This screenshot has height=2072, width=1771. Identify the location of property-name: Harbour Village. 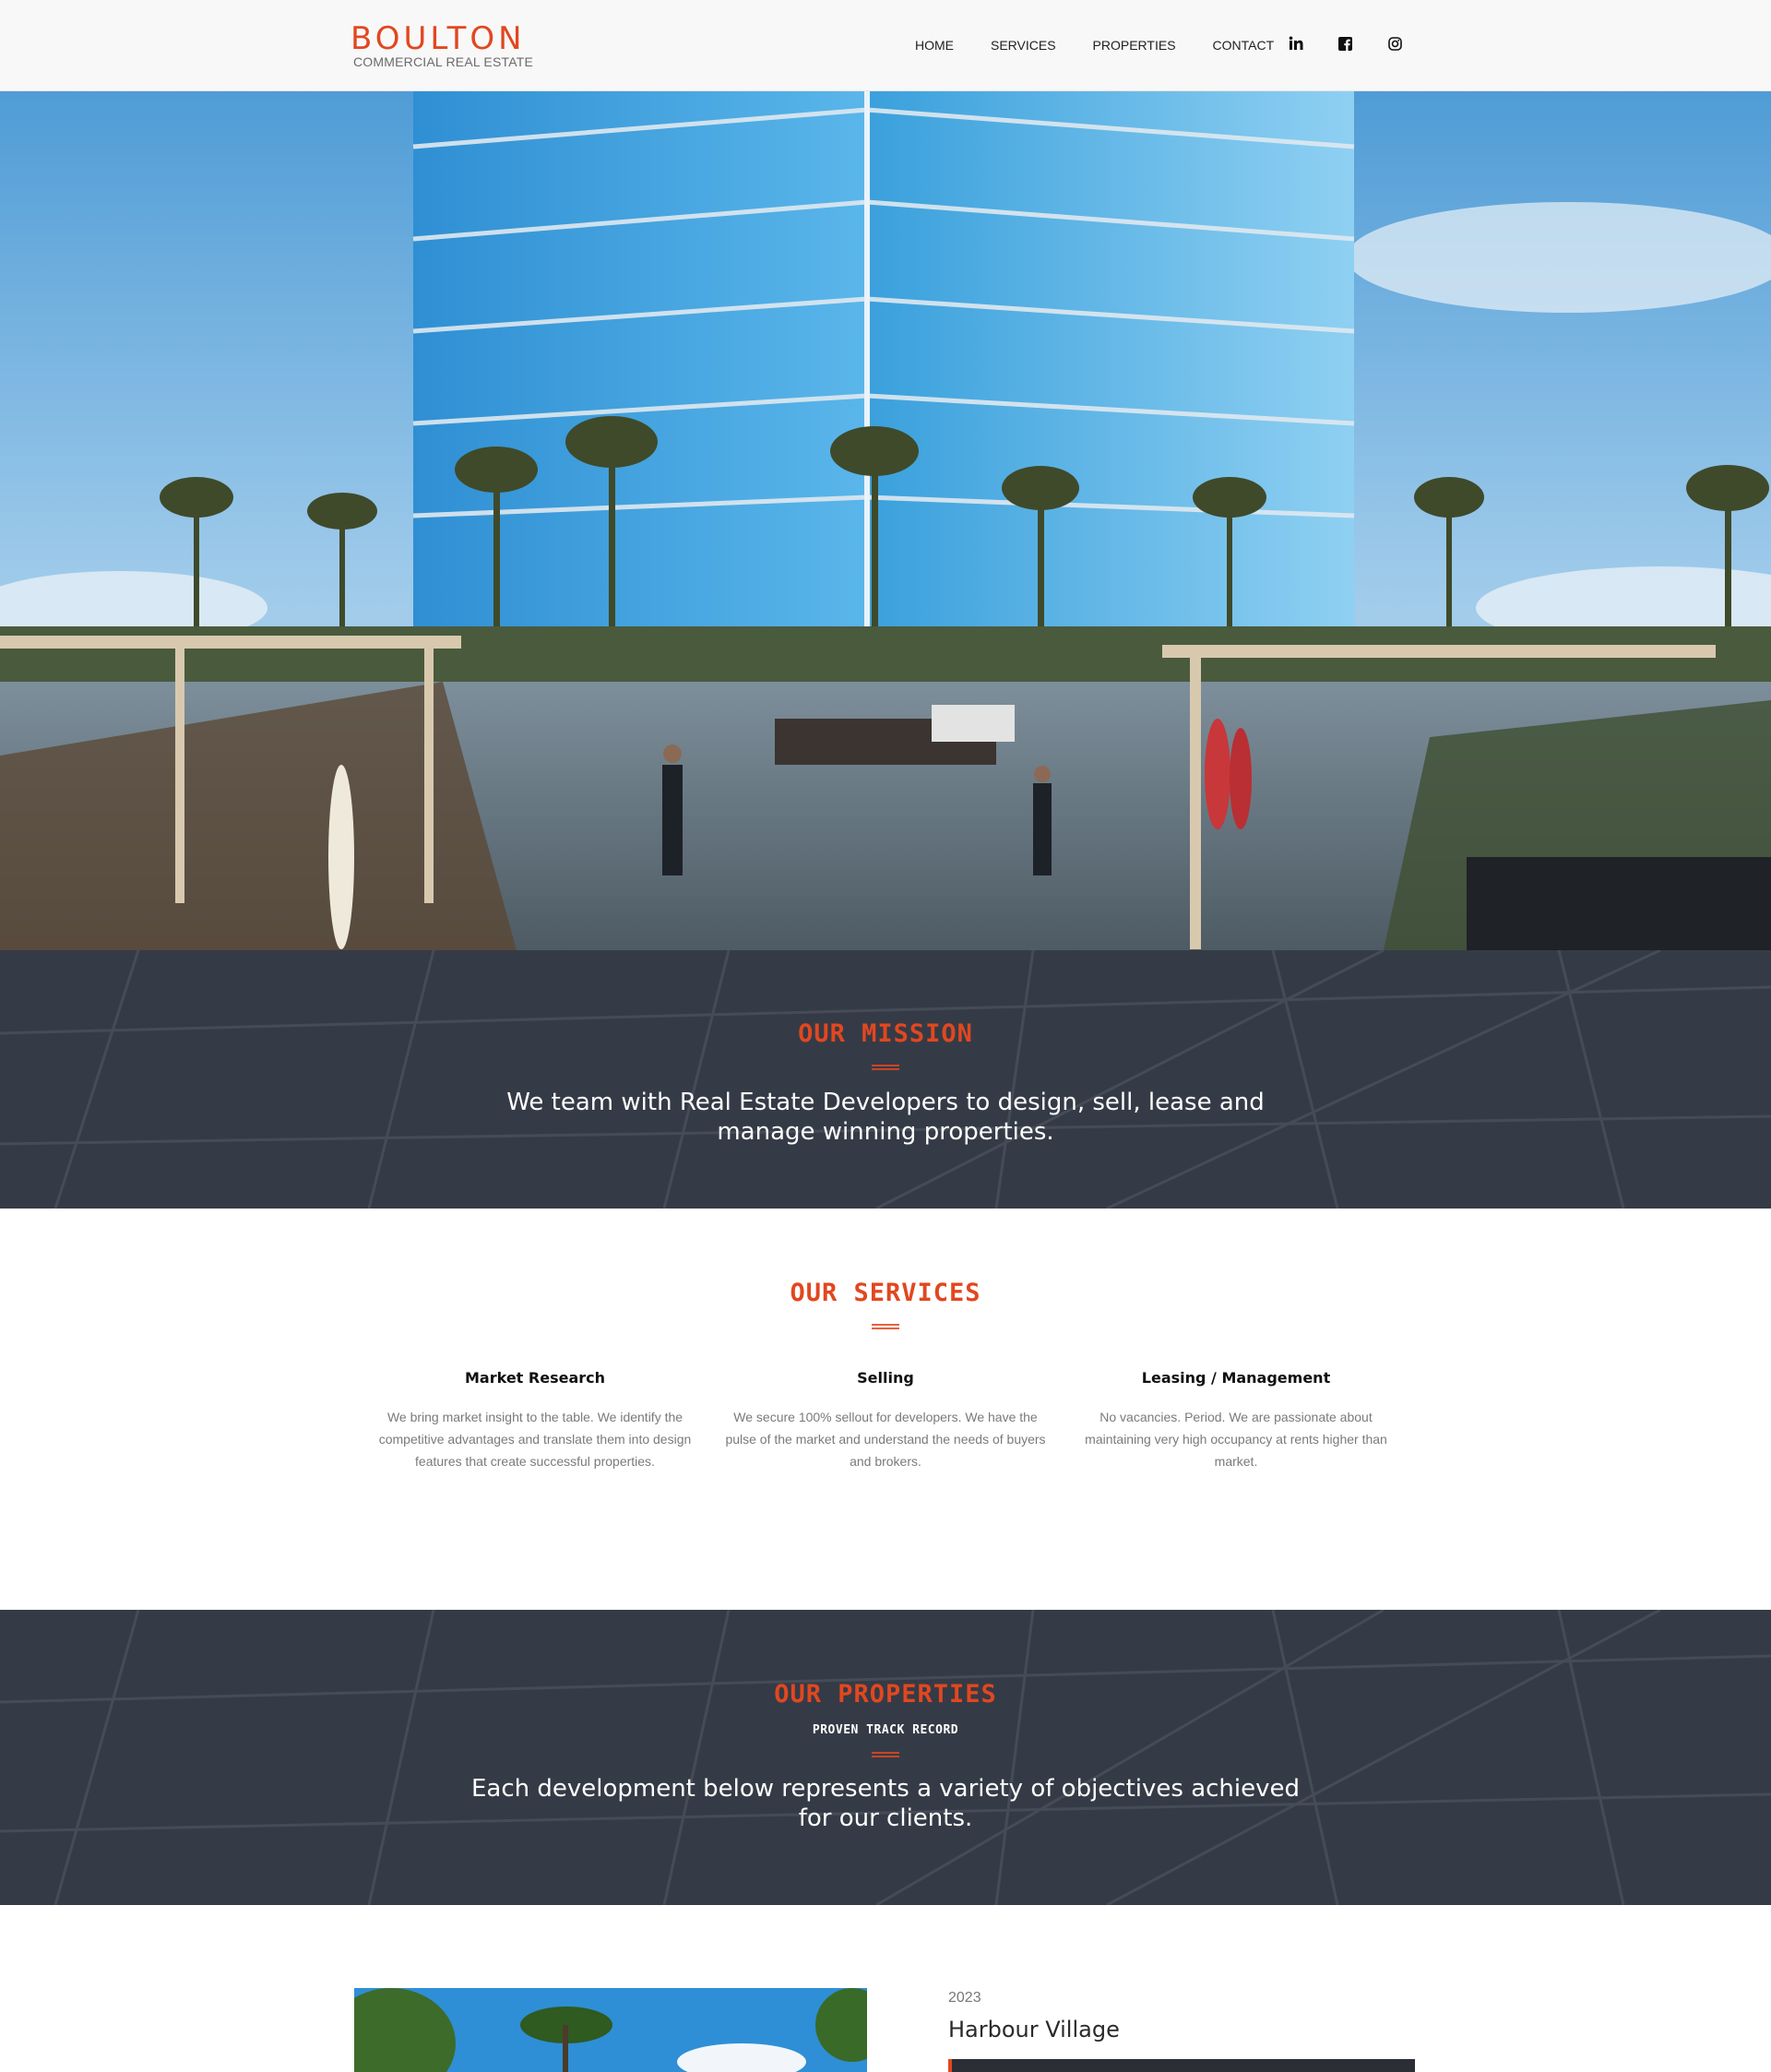
(1034, 2029).